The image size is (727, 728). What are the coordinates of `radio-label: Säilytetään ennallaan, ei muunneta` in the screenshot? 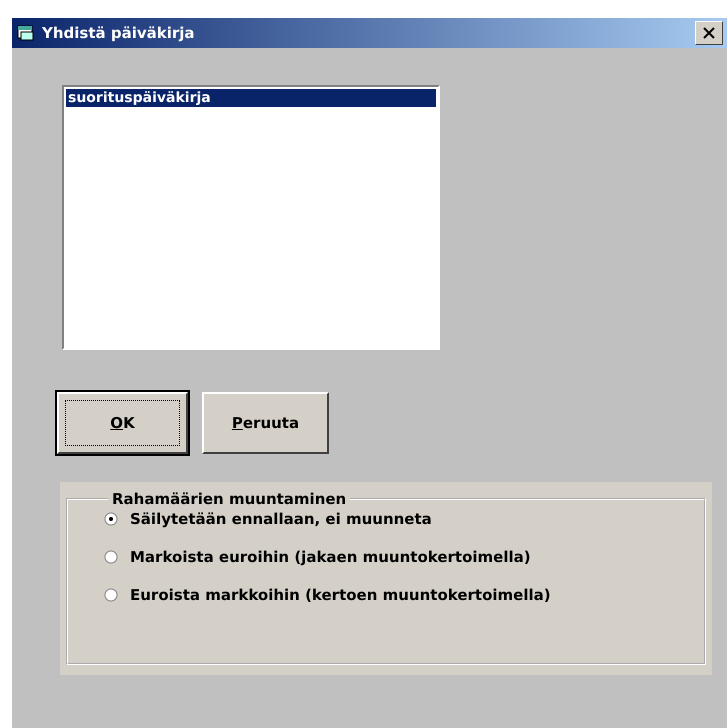 It's located at (281, 519).